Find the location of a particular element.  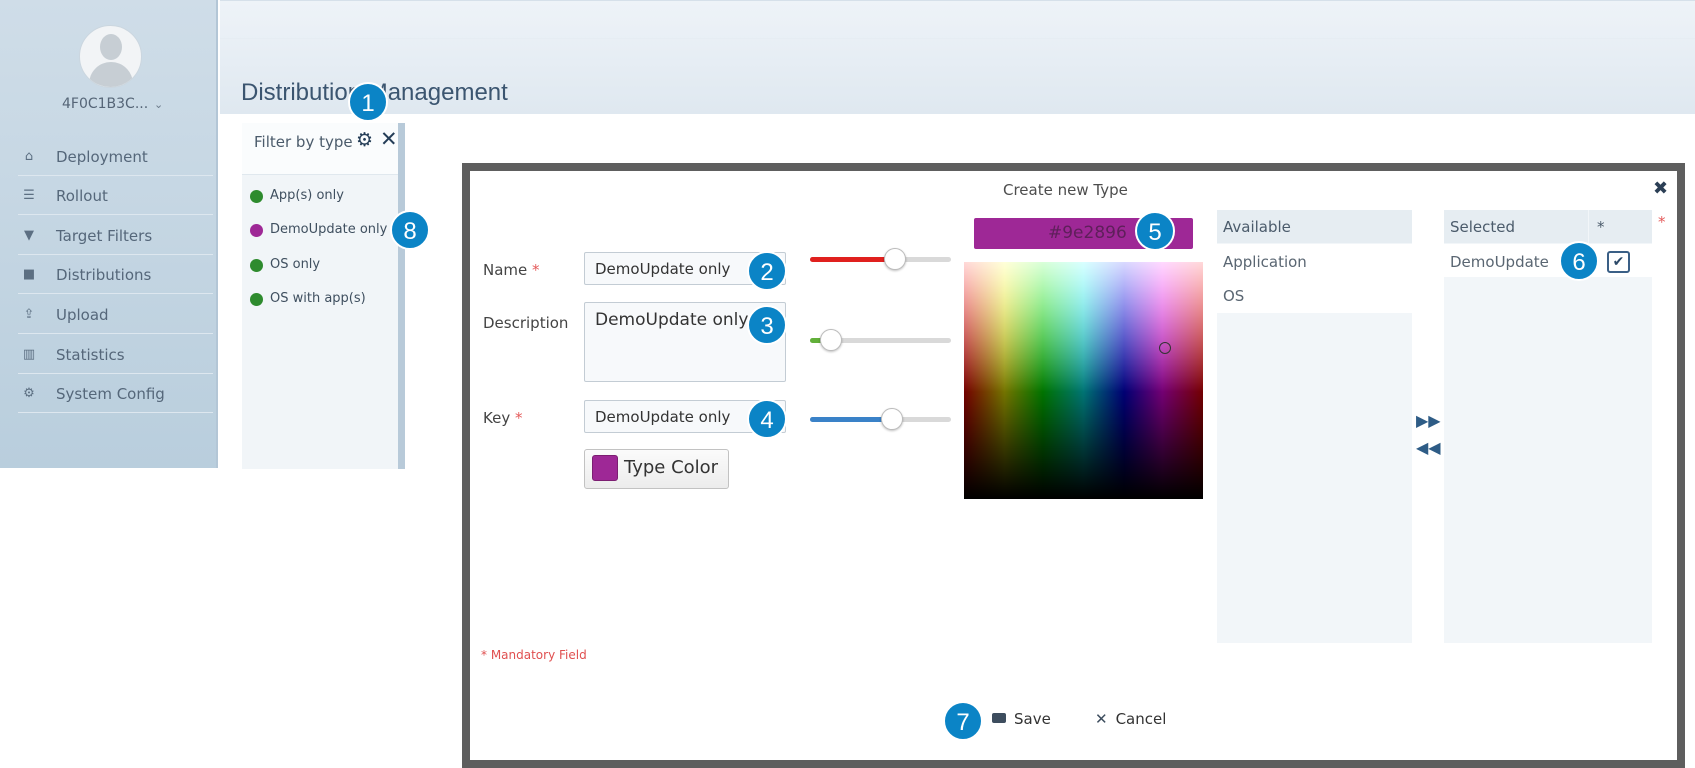

upload-icon: ⇪ is located at coordinates (29, 314).